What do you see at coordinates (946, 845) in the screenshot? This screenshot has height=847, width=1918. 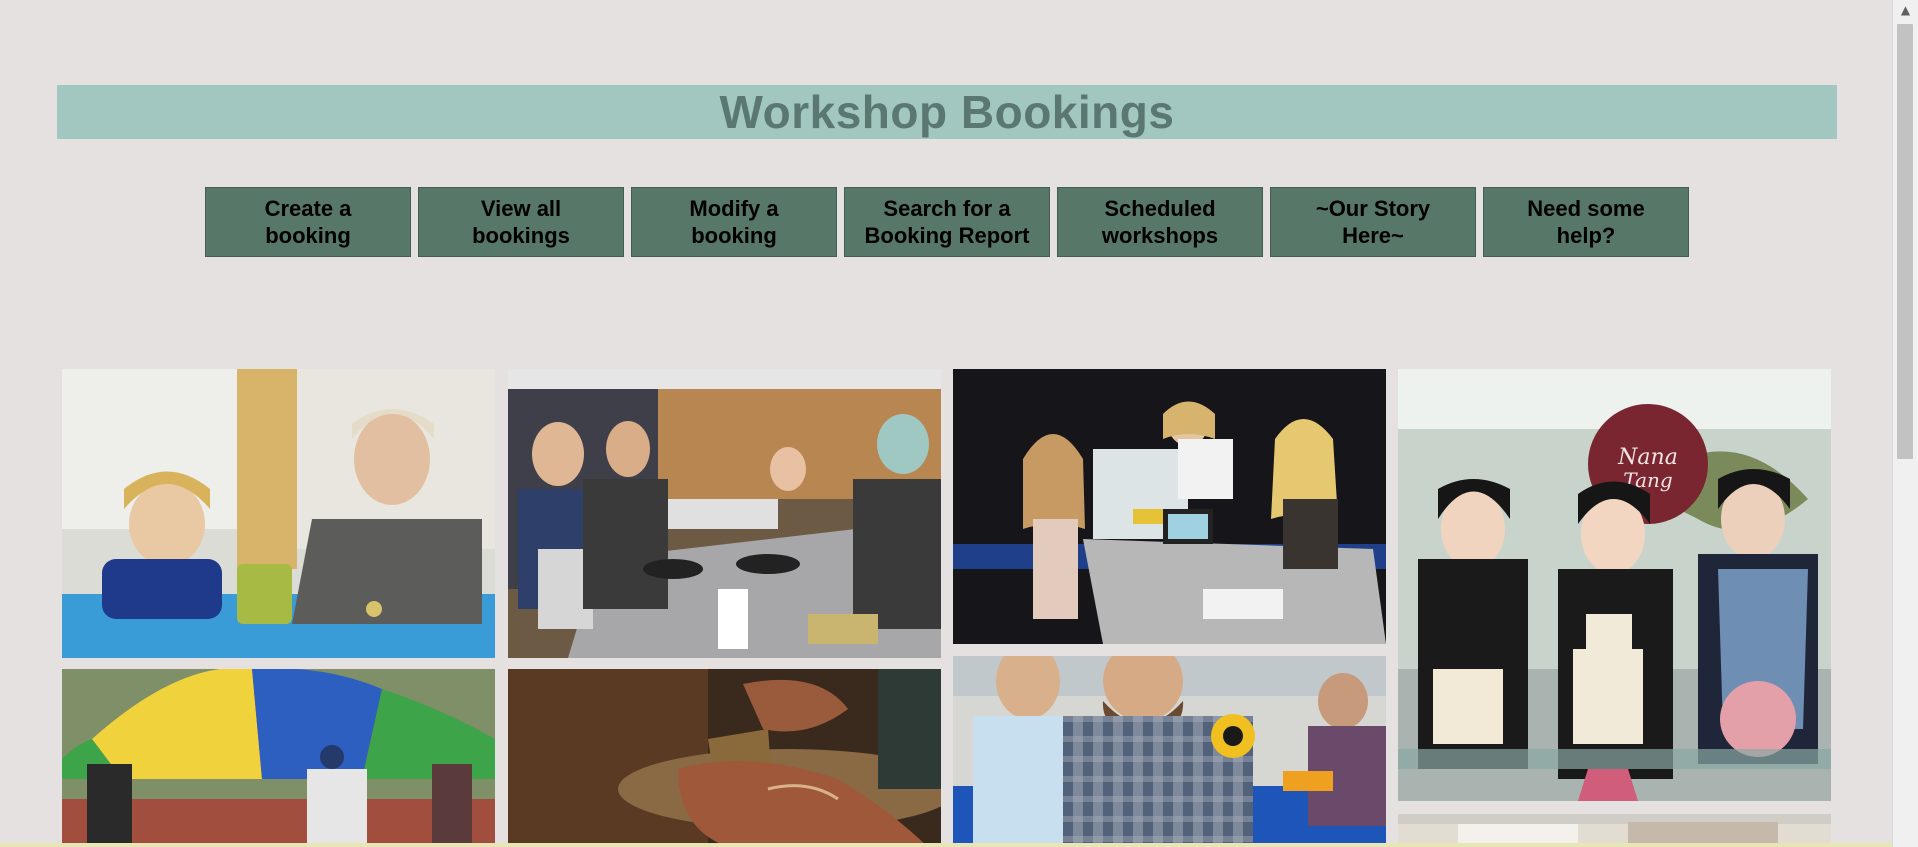 I see `bottom-edge-line` at bounding box center [946, 845].